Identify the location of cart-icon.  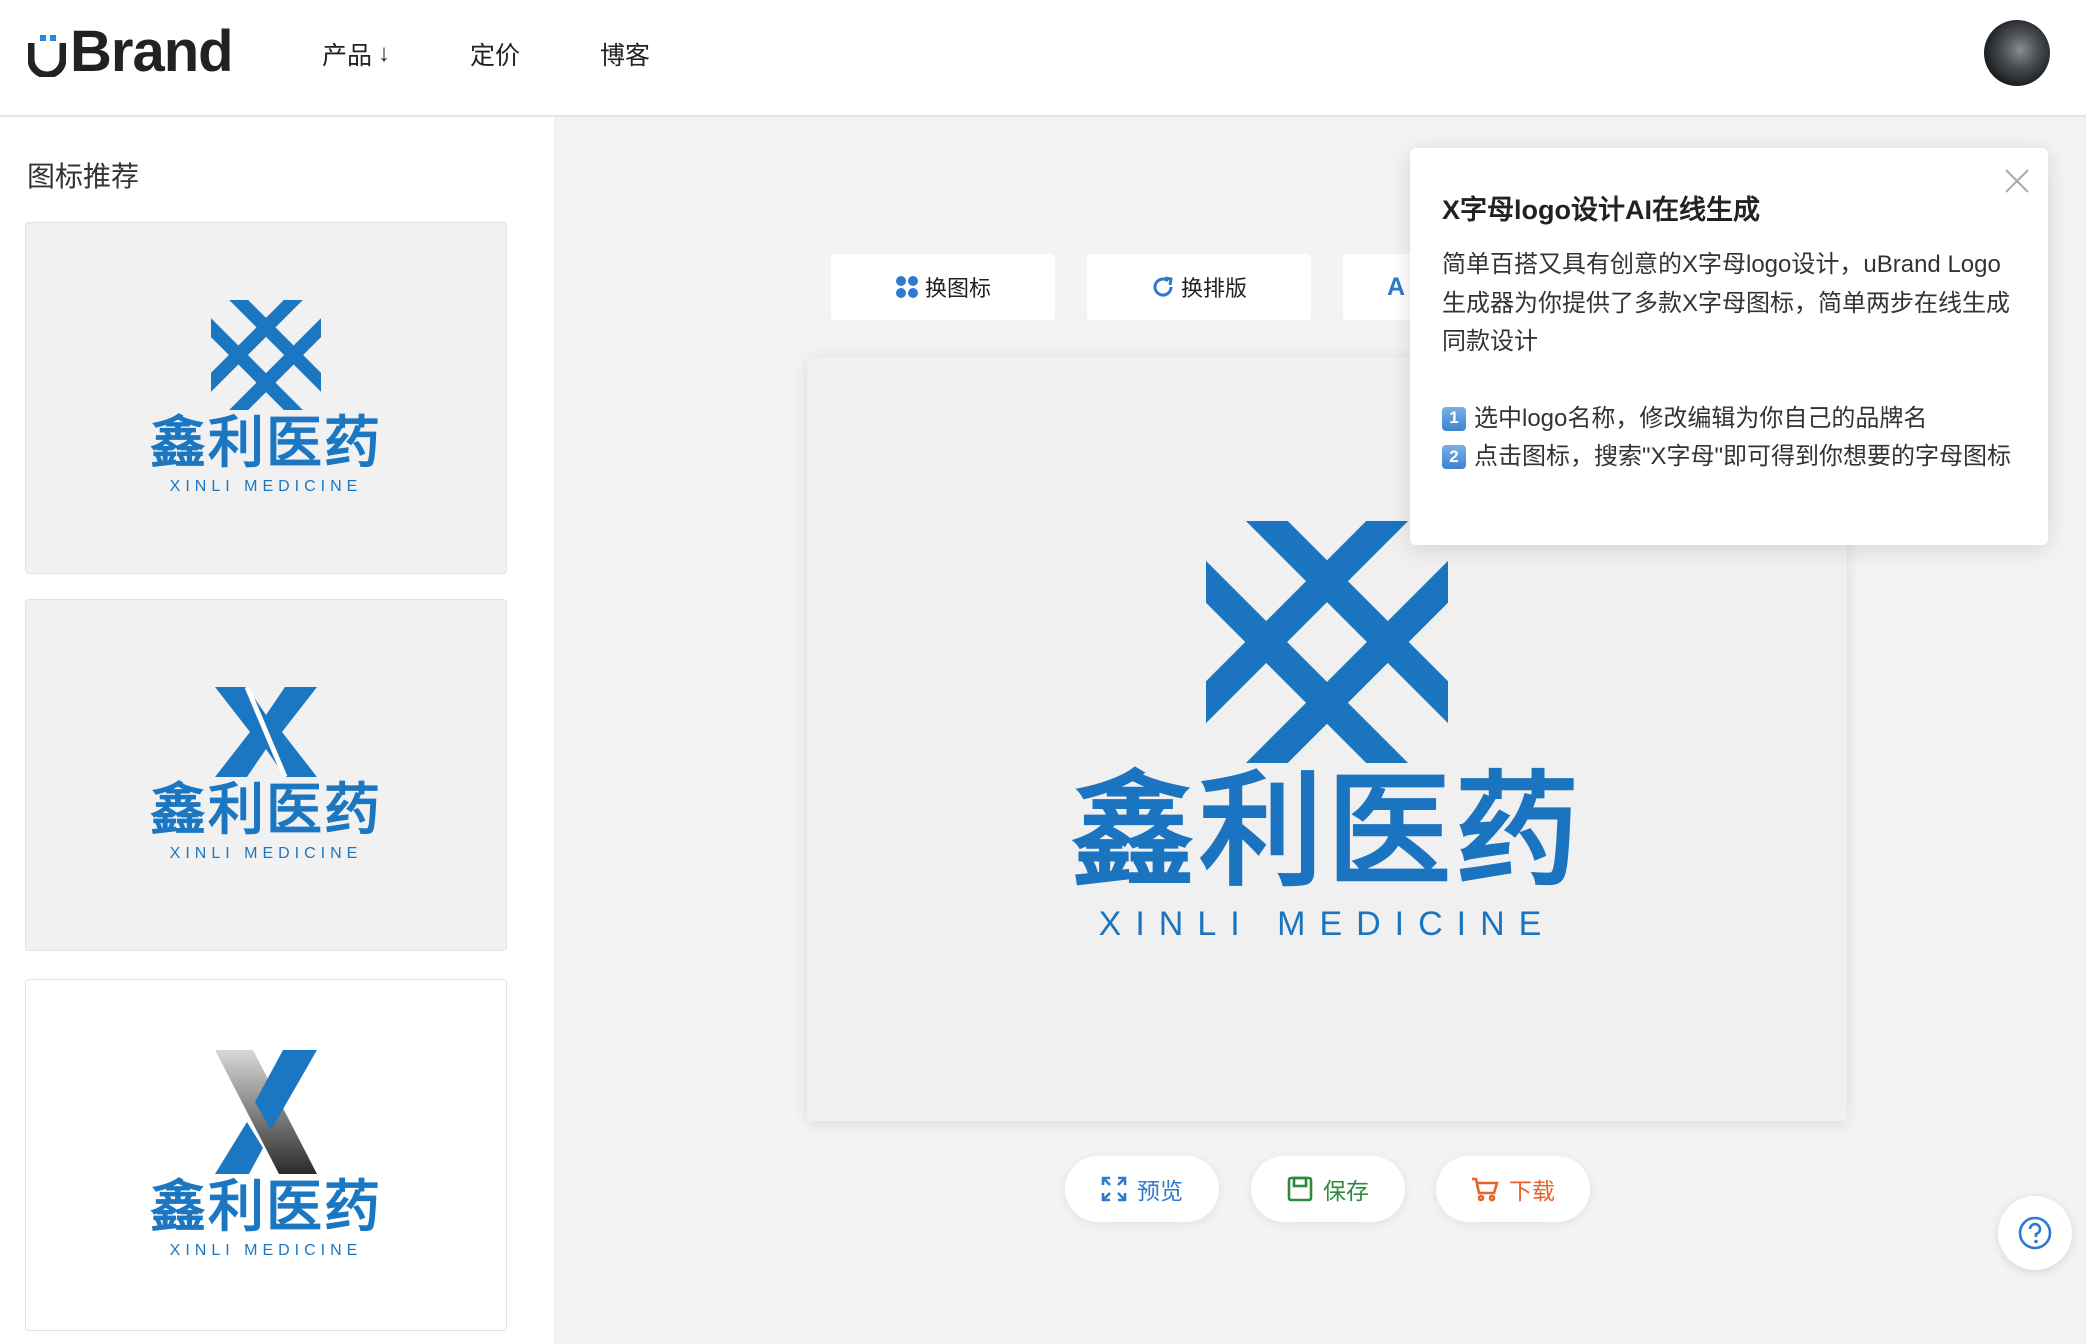
(1485, 1189).